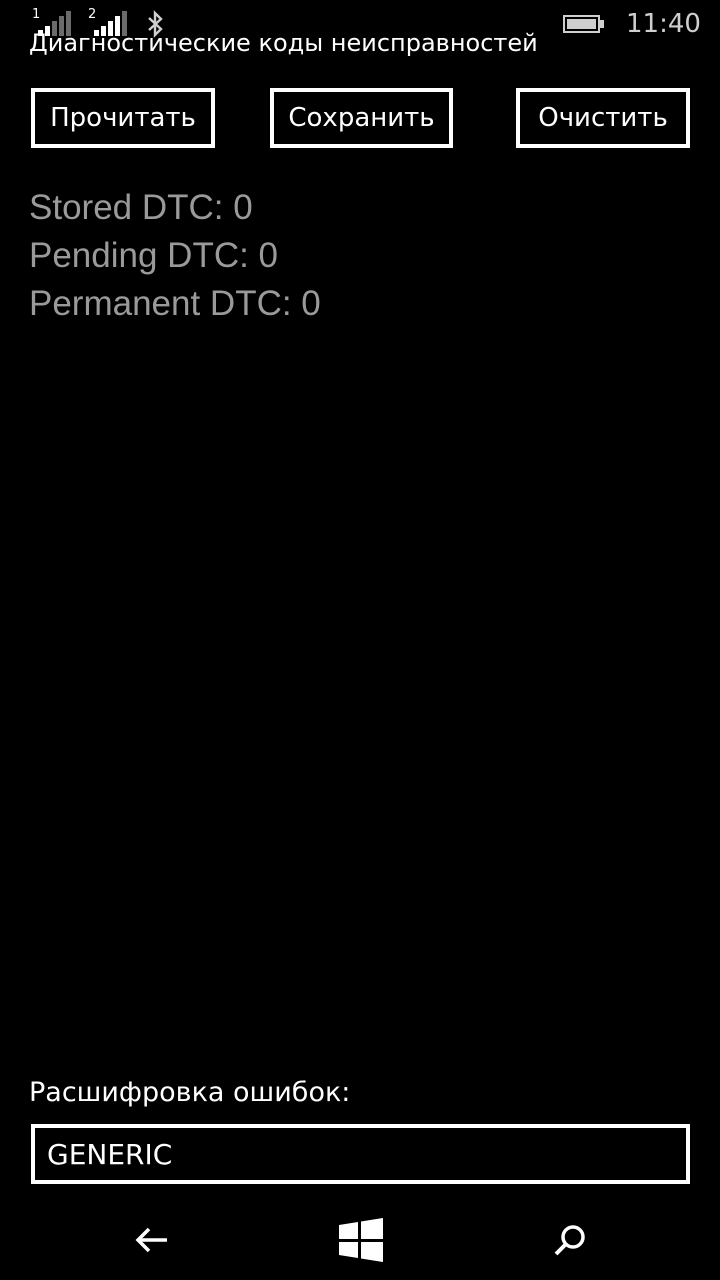  Describe the element at coordinates (603, 118) in the screenshot. I see `clear-button: Очистить` at that location.